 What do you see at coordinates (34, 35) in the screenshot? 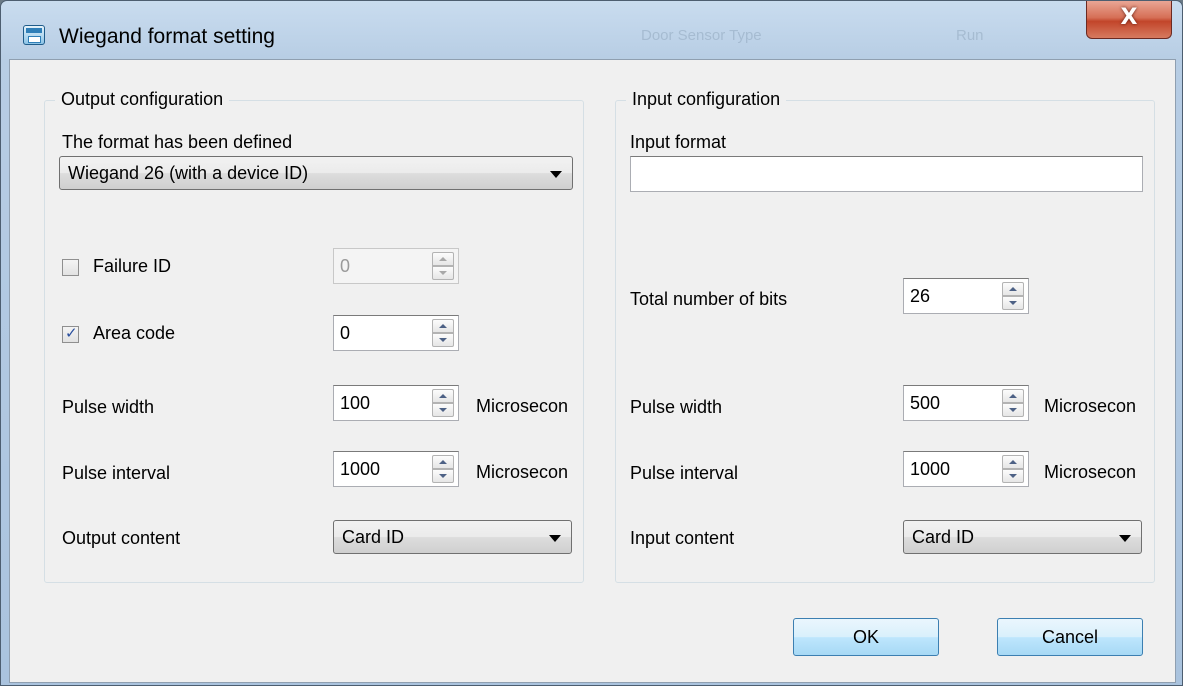
I see `app-window-icon` at bounding box center [34, 35].